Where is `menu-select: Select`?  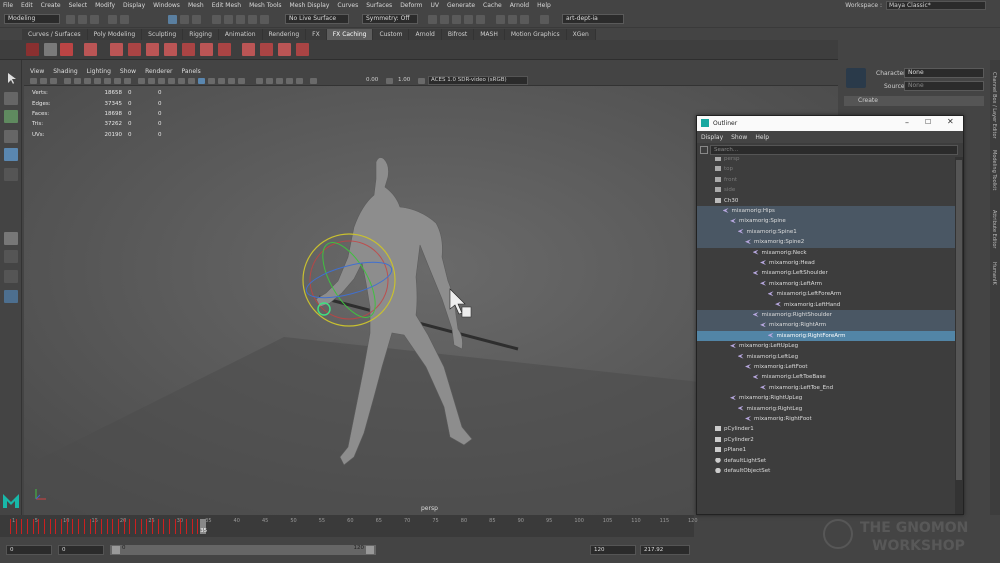 menu-select: Select is located at coordinates (78, 5).